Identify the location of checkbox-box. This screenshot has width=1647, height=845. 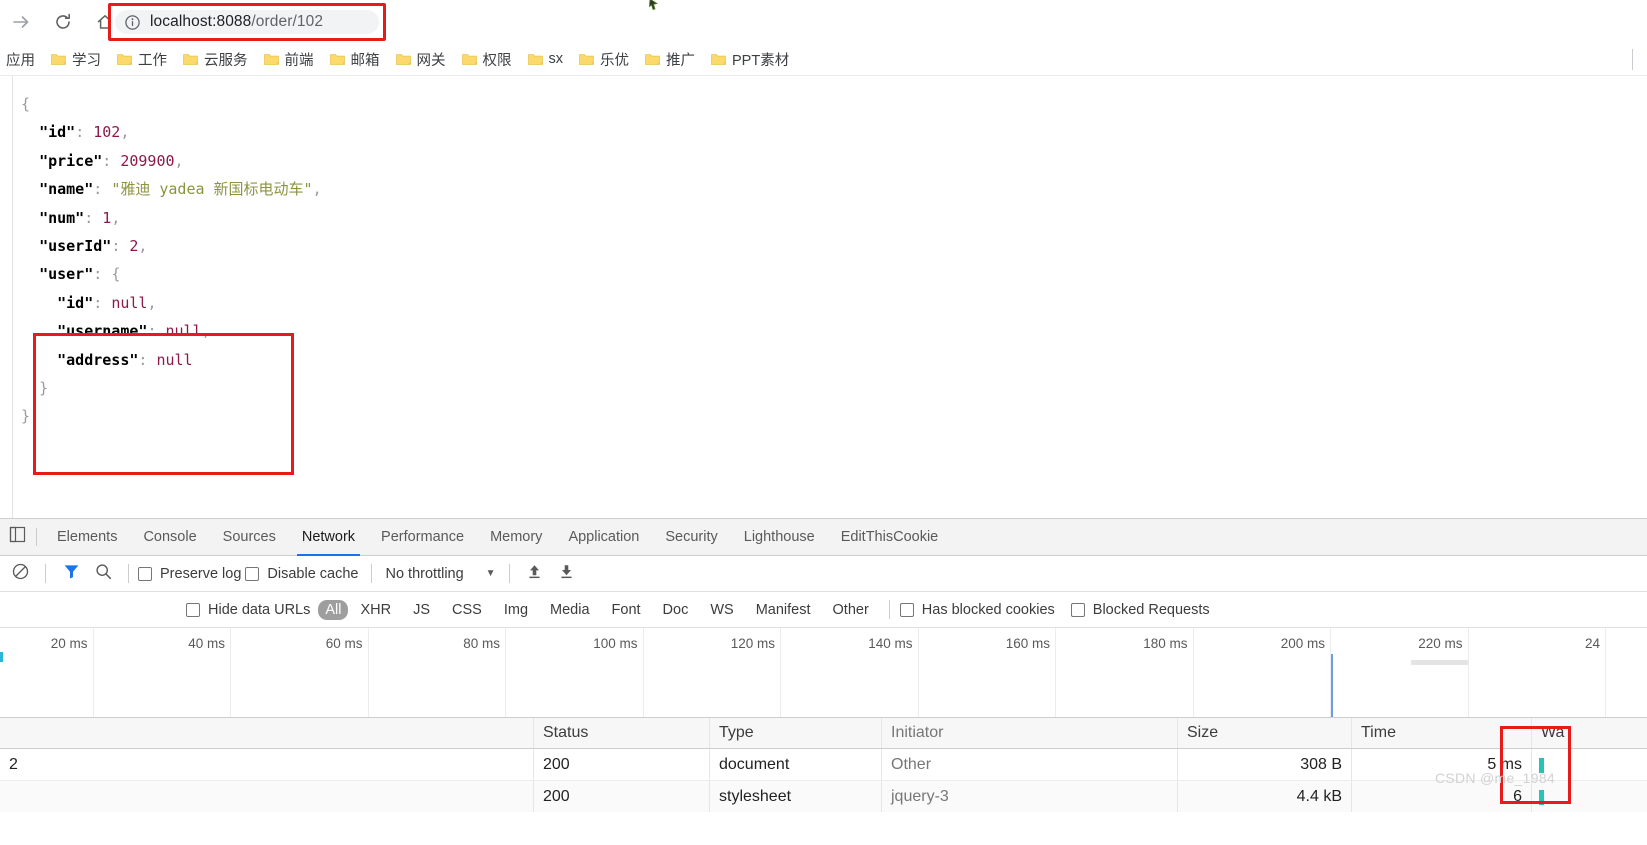
(145, 573).